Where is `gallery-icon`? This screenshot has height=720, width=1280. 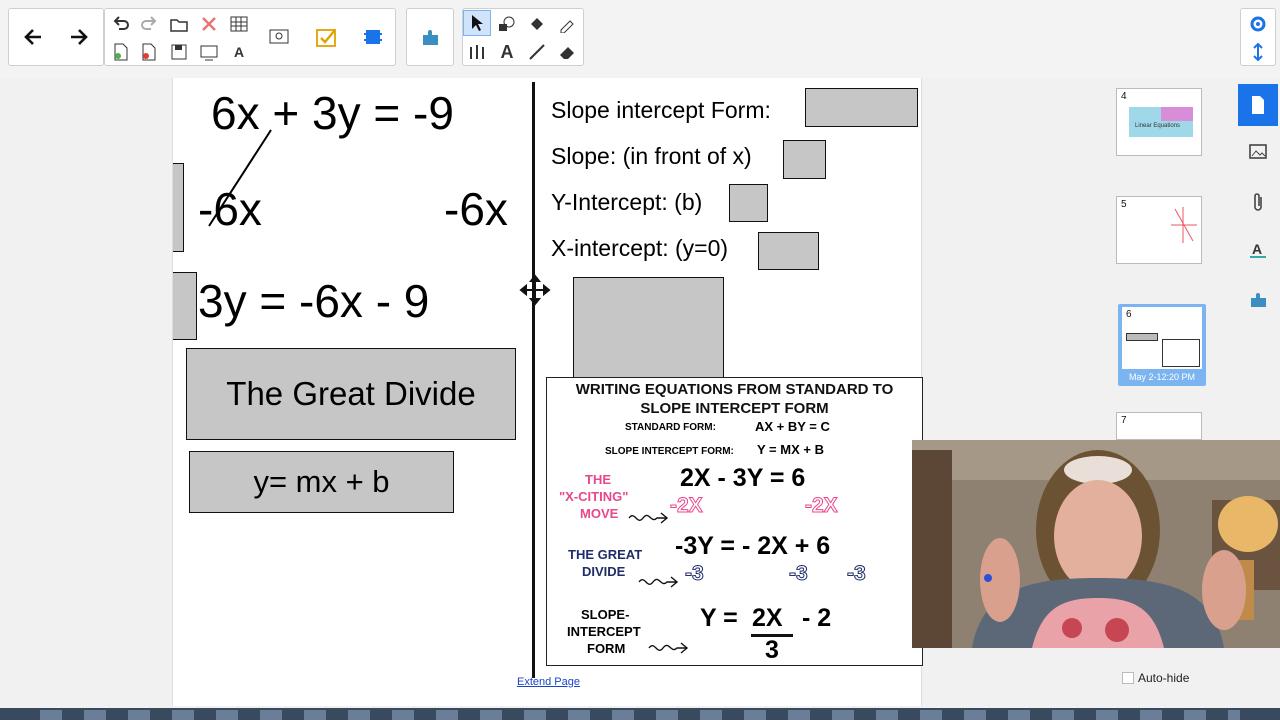
gallery-icon is located at coordinates (1258, 151).